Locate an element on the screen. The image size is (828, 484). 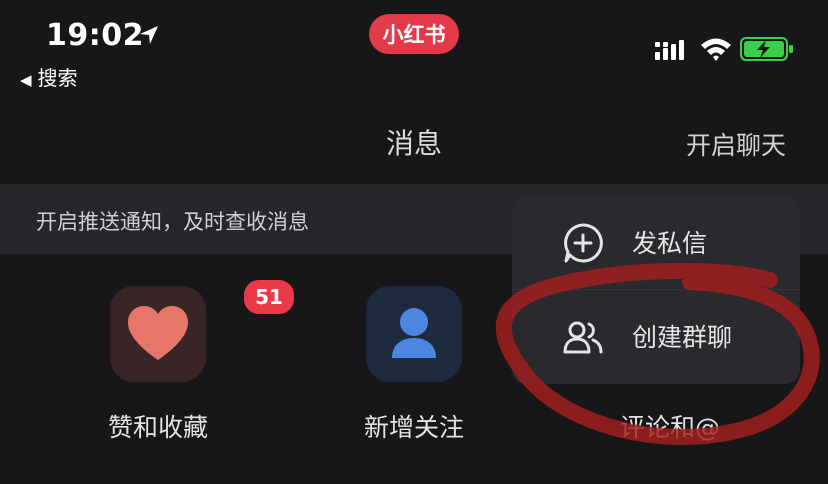
likes-and-favorites-label: 赞和收藏 is located at coordinates (157, 427).